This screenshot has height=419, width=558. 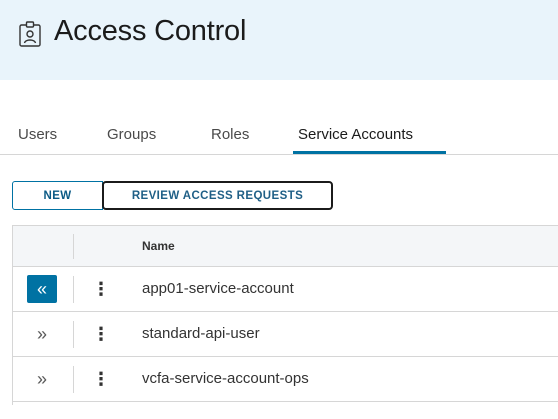 I want to click on grid-header: Name, so click(x=285, y=246).